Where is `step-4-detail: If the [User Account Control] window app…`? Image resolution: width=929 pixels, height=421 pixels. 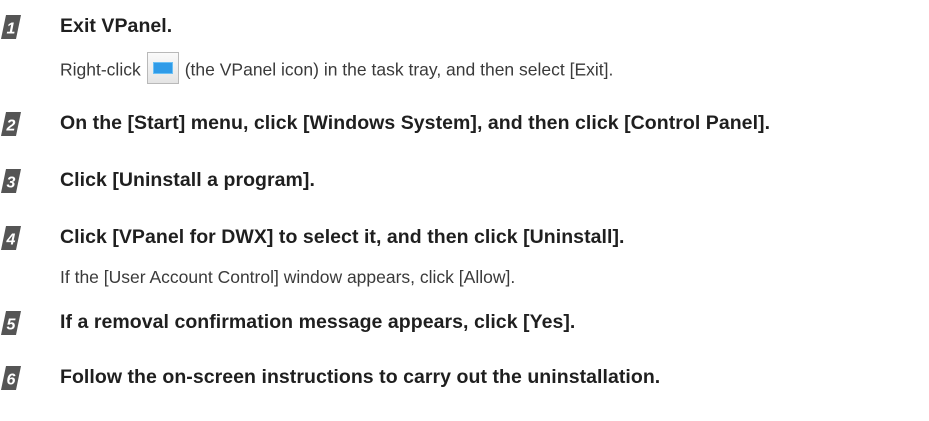
step-4-detail: If the [User Account Control] window app… is located at coordinates (288, 277).